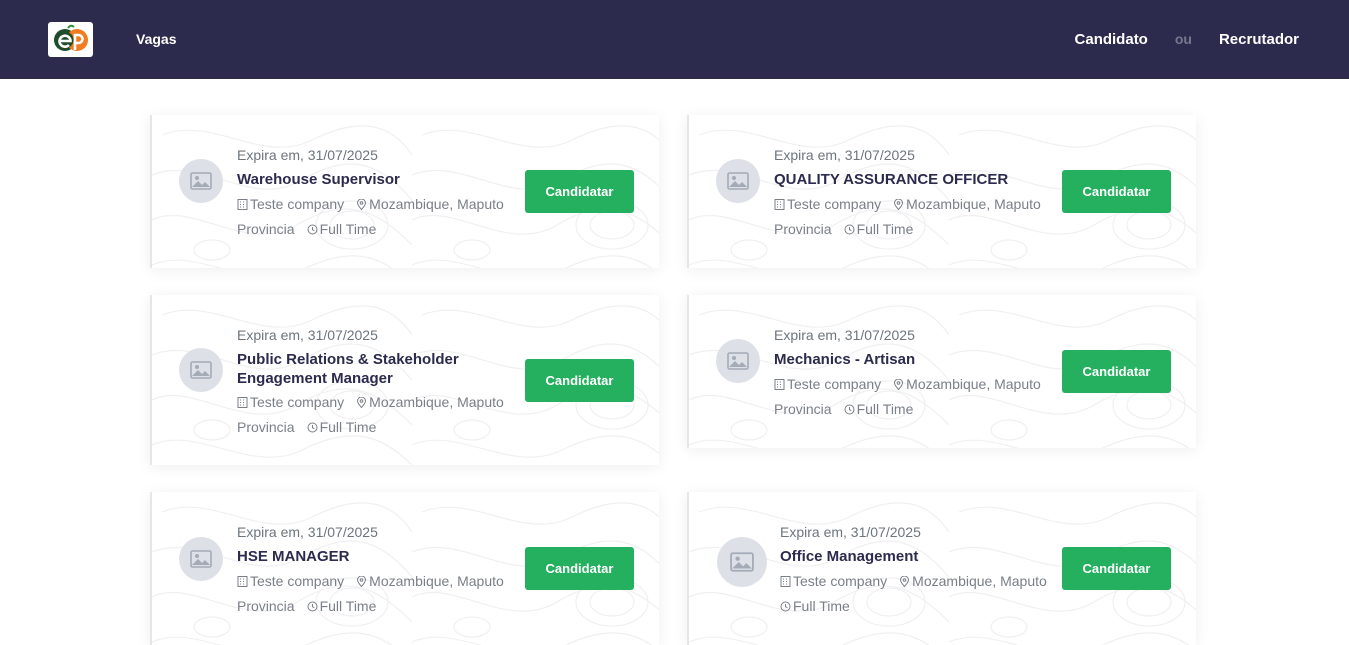  I want to click on nav-vagas-link: Vagas, so click(156, 39).